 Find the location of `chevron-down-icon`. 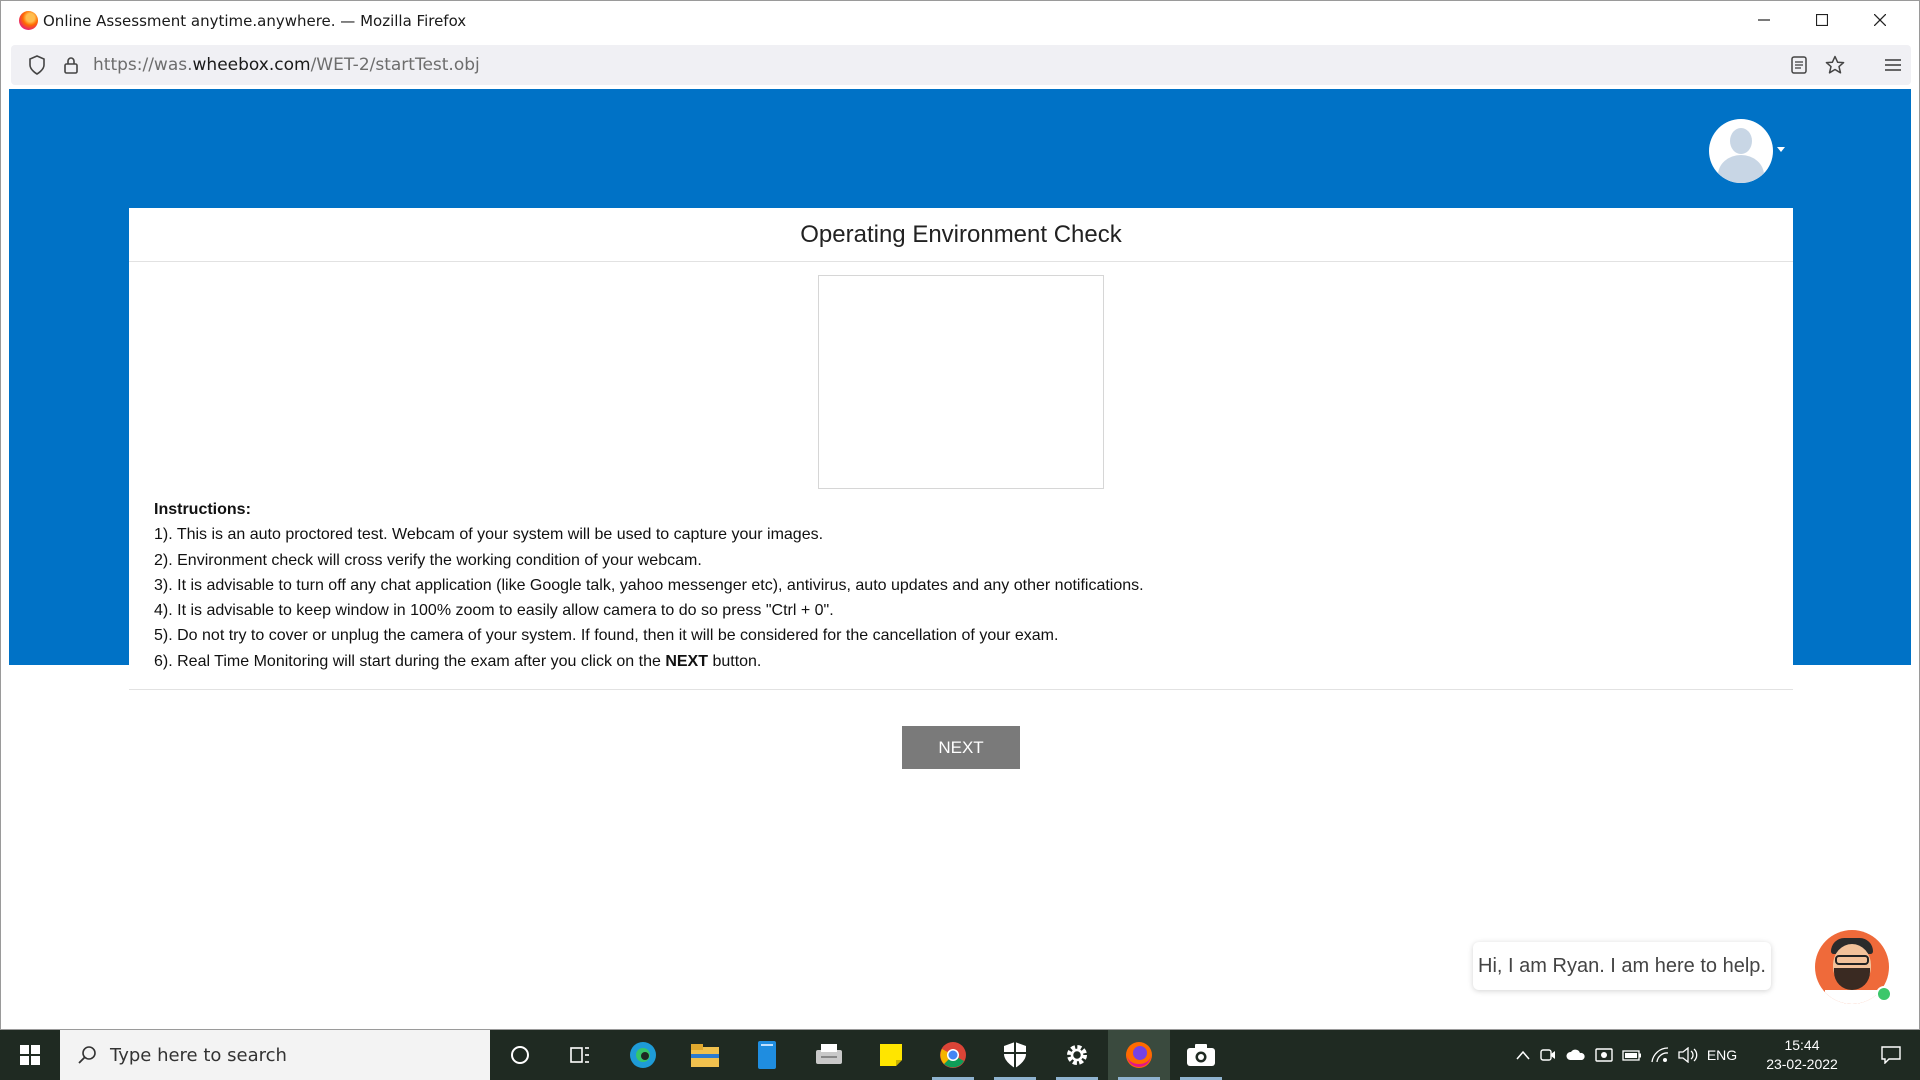

chevron-down-icon is located at coordinates (1781, 149).